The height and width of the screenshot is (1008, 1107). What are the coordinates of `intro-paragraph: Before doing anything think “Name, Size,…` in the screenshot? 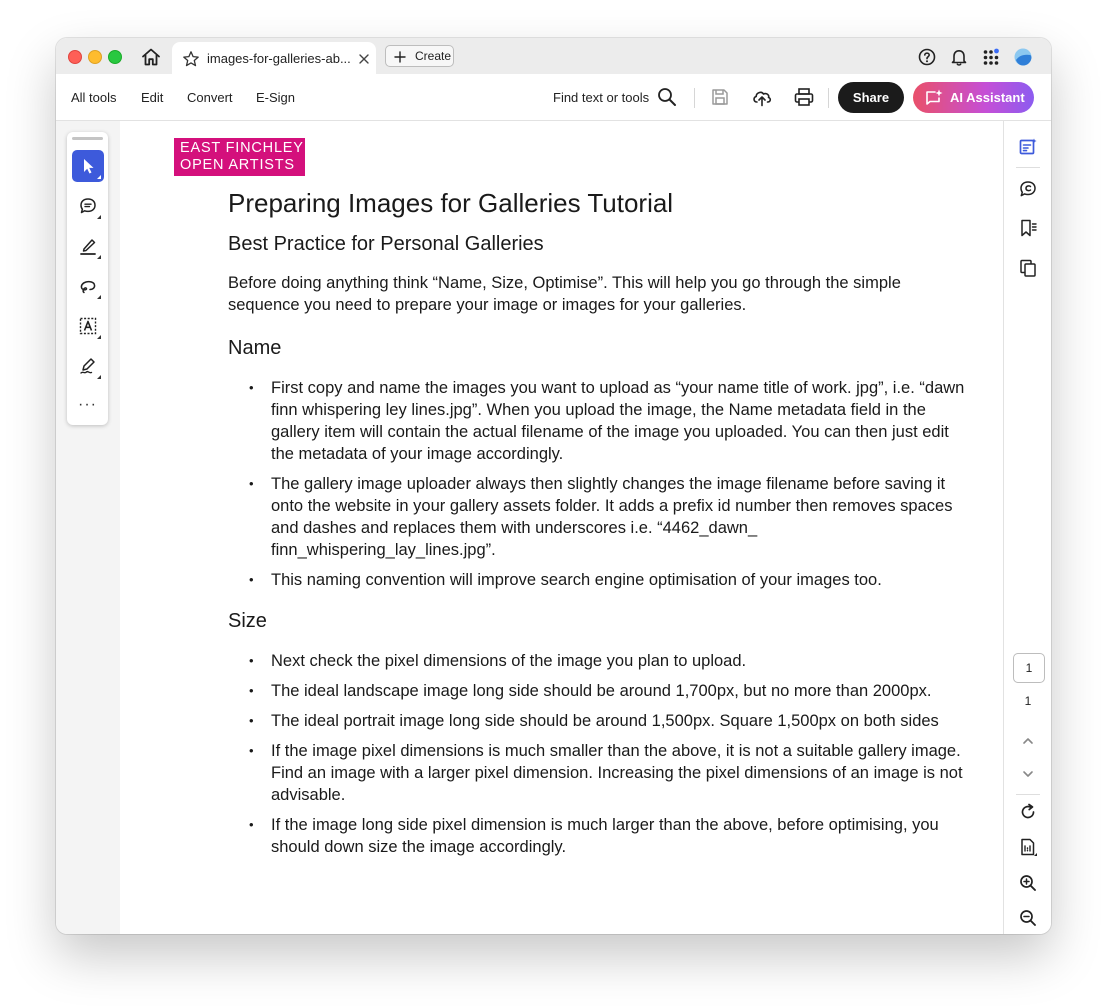 It's located at (564, 294).